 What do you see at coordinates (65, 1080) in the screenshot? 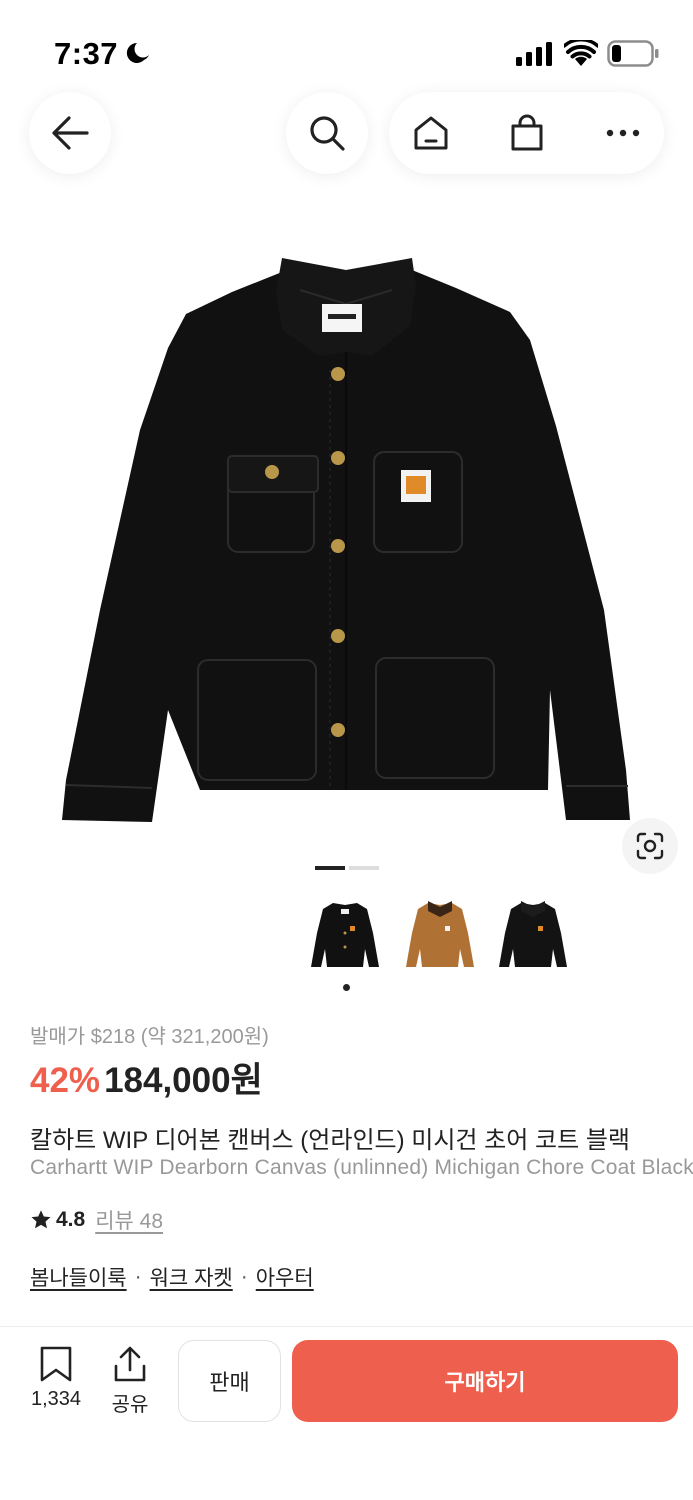
I see `discount-rate: 42%` at bounding box center [65, 1080].